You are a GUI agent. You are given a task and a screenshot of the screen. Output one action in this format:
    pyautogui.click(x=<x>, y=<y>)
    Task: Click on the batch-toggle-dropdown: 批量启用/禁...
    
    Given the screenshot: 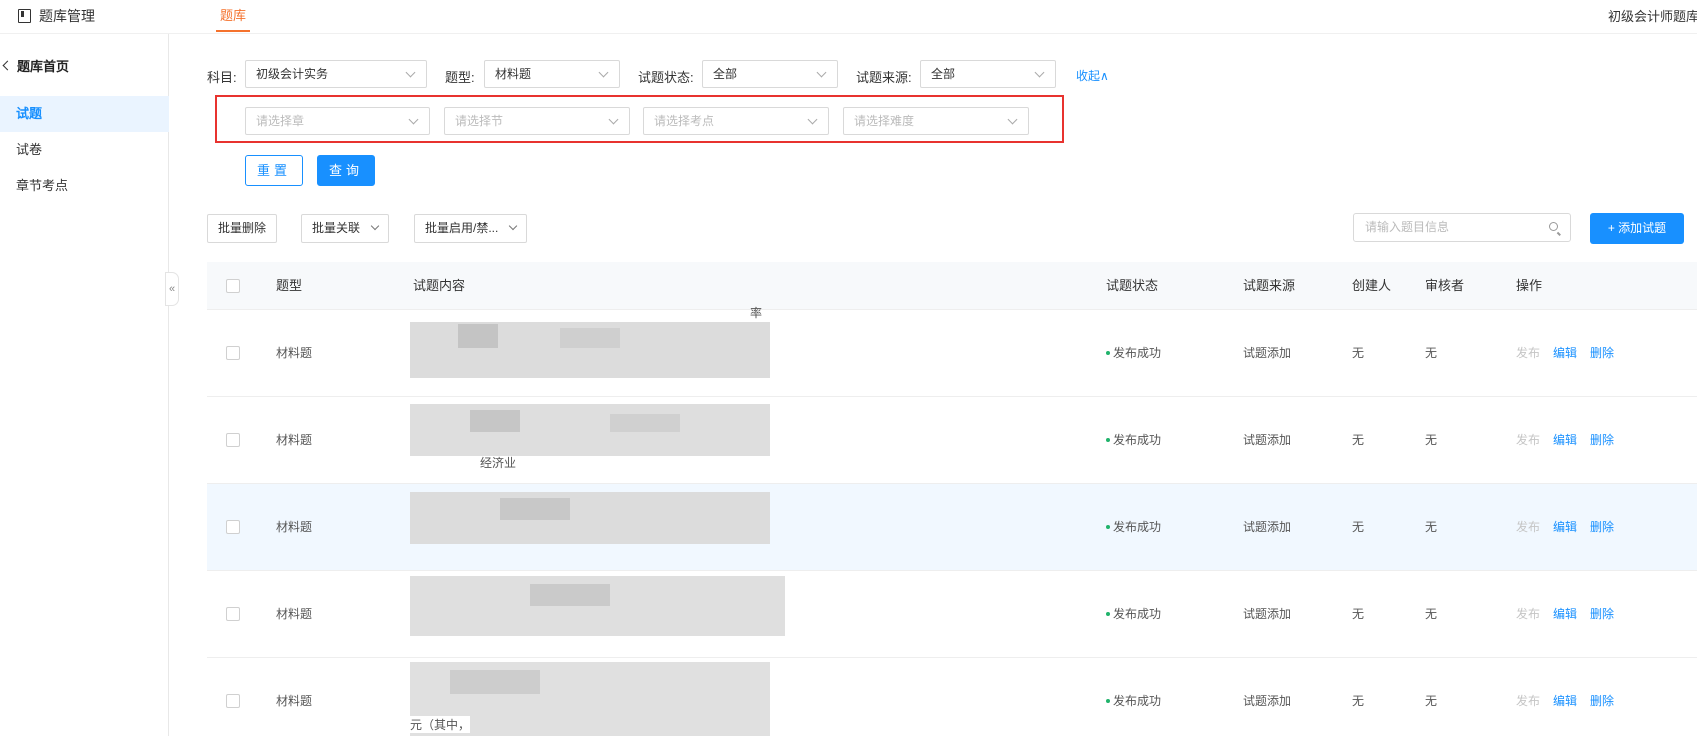 What is the action you would take?
    pyautogui.click(x=471, y=228)
    